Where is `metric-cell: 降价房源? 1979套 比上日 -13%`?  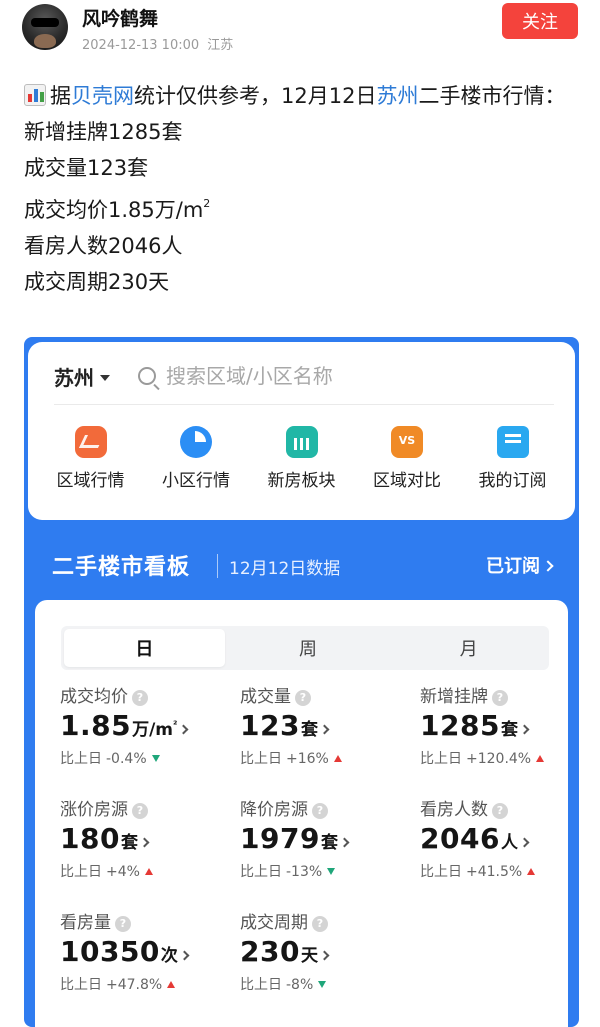 metric-cell: 降价房源? 1979套 比上日 -13% is located at coordinates (325, 838).